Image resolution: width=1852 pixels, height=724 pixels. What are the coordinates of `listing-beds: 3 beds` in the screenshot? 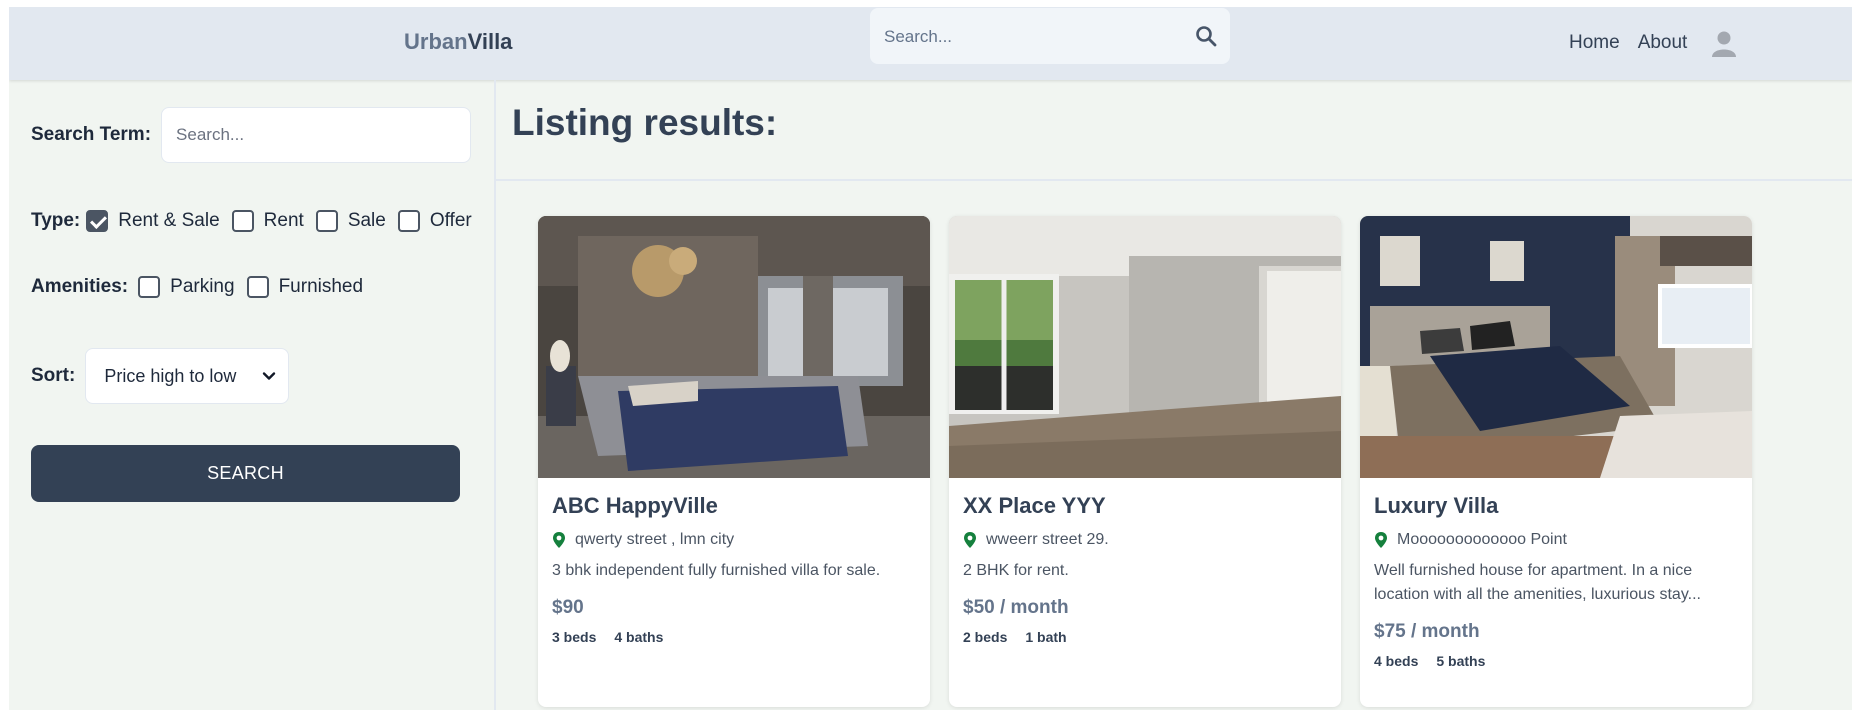 It's located at (574, 637).